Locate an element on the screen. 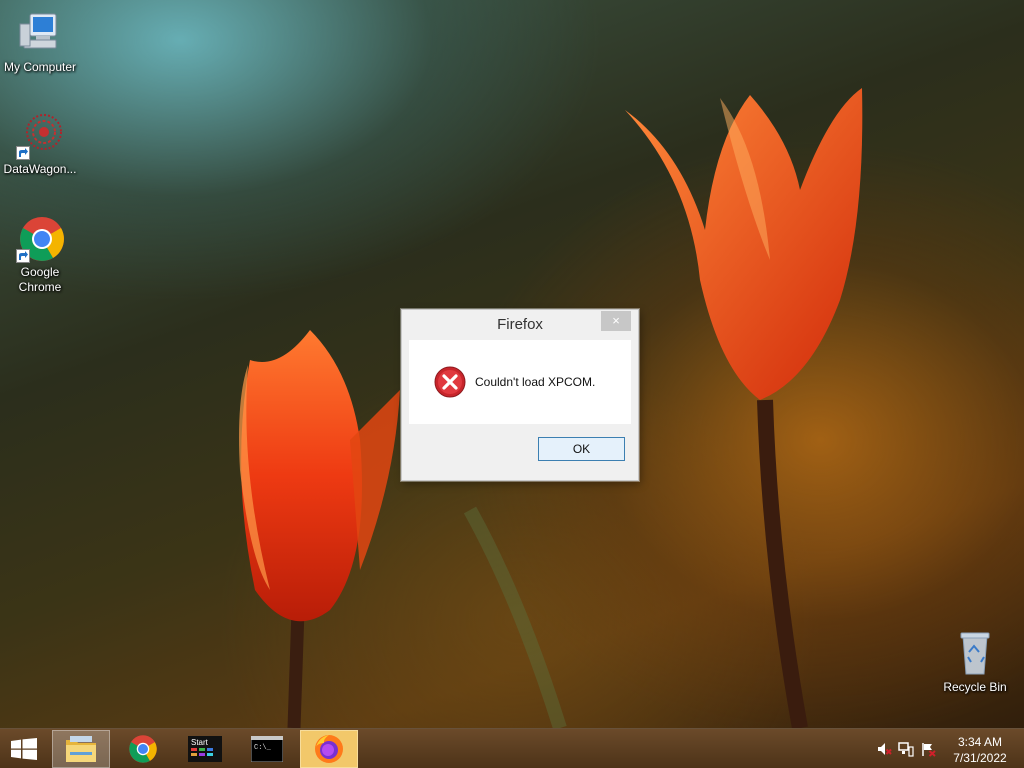  start-tiles-icon: Start is located at coordinates (205, 749).